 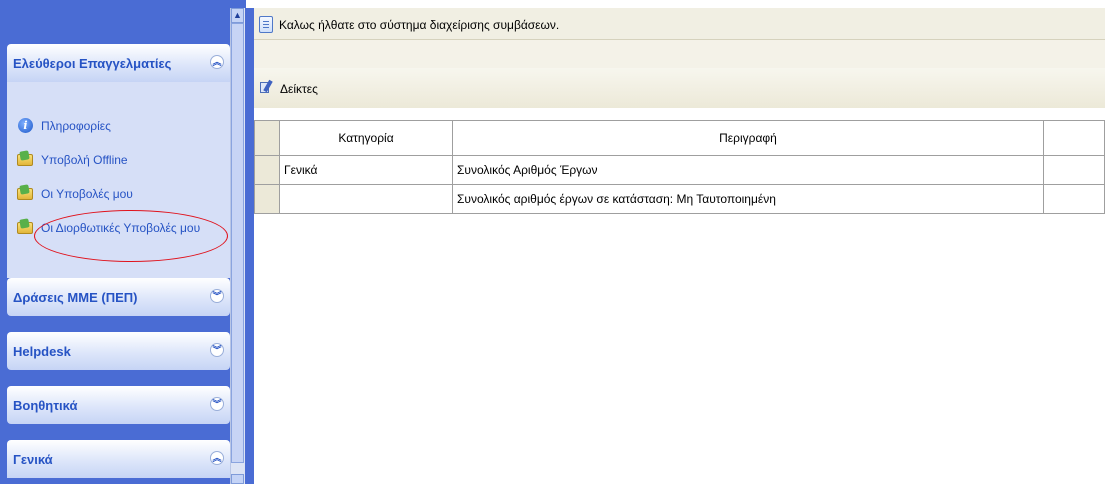 What do you see at coordinates (267, 87) in the screenshot?
I see `edit-document-icon` at bounding box center [267, 87].